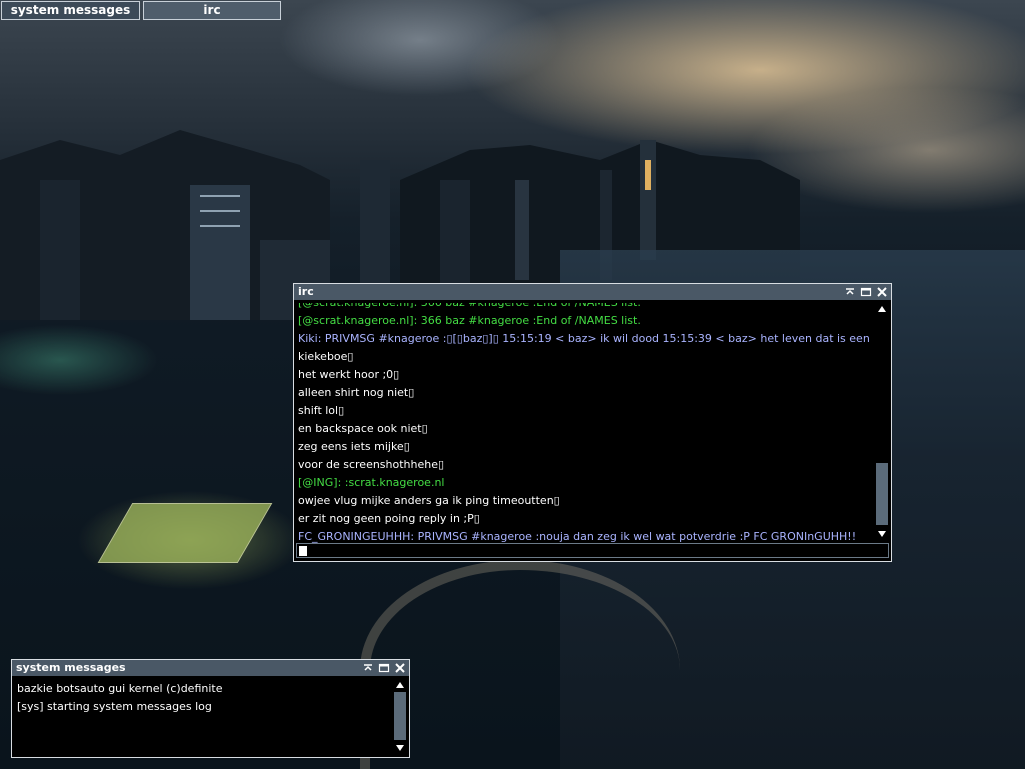 The width and height of the screenshot is (1025, 769). I want to click on taskbar-button-label: system messages, so click(70, 10).